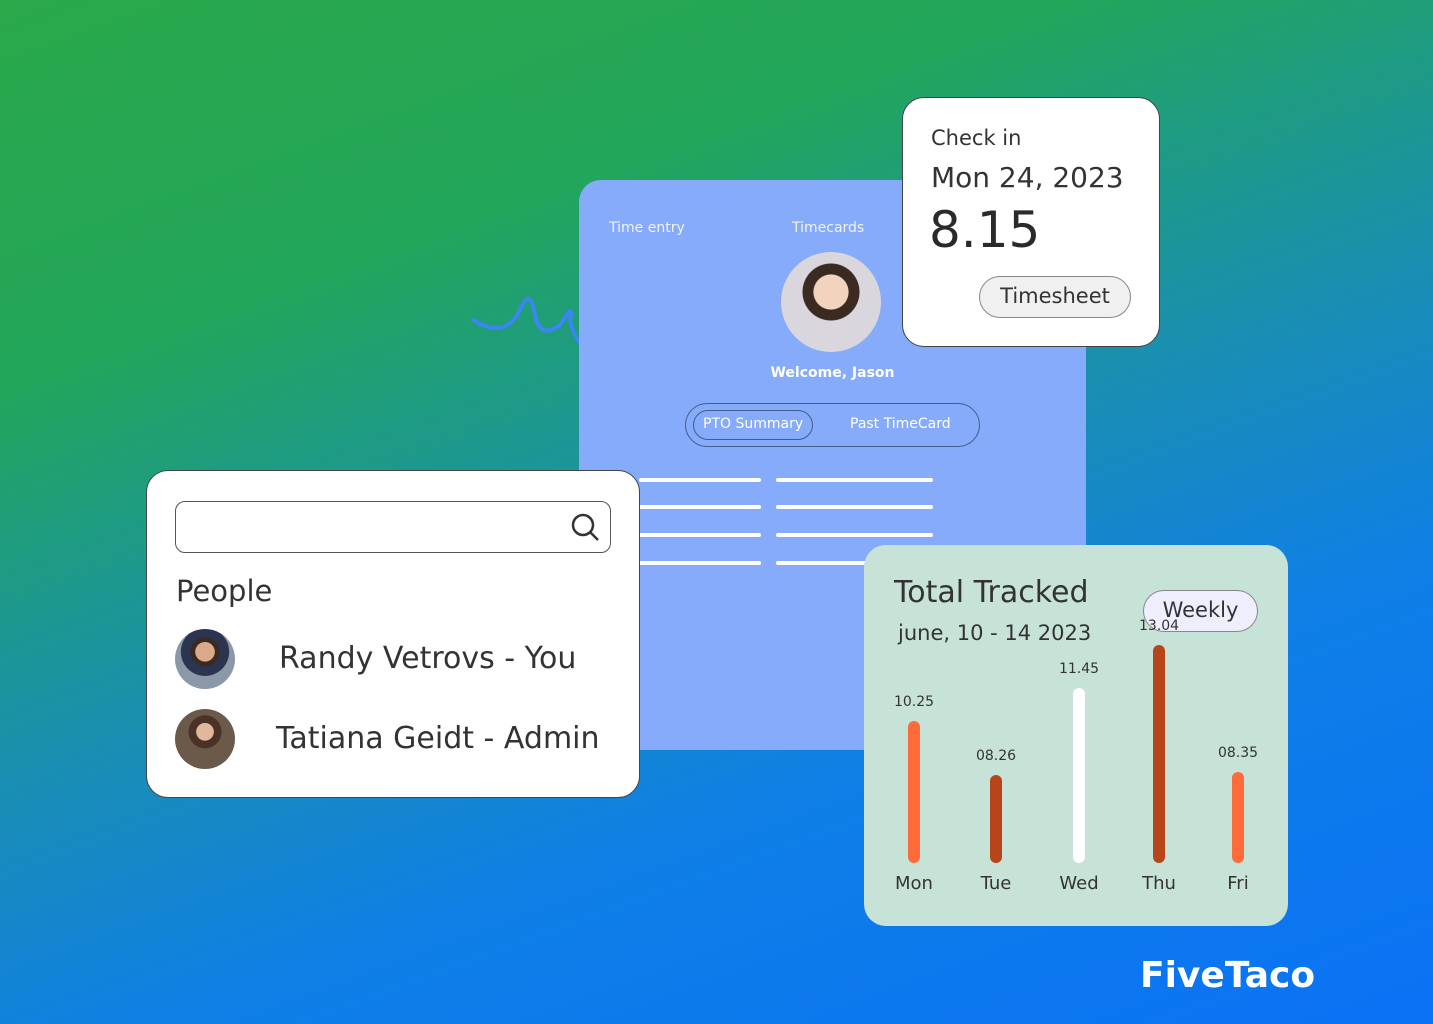 This screenshot has width=1433, height=1024. Describe the element at coordinates (996, 755) in the screenshot. I see `bar-value-label: 08.26` at that location.